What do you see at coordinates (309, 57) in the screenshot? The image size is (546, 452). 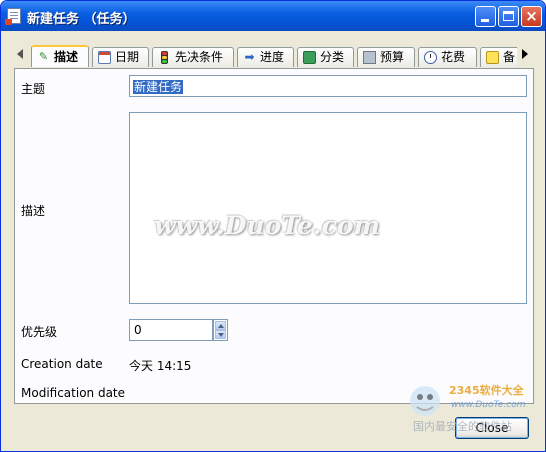 I see `box-icon` at bounding box center [309, 57].